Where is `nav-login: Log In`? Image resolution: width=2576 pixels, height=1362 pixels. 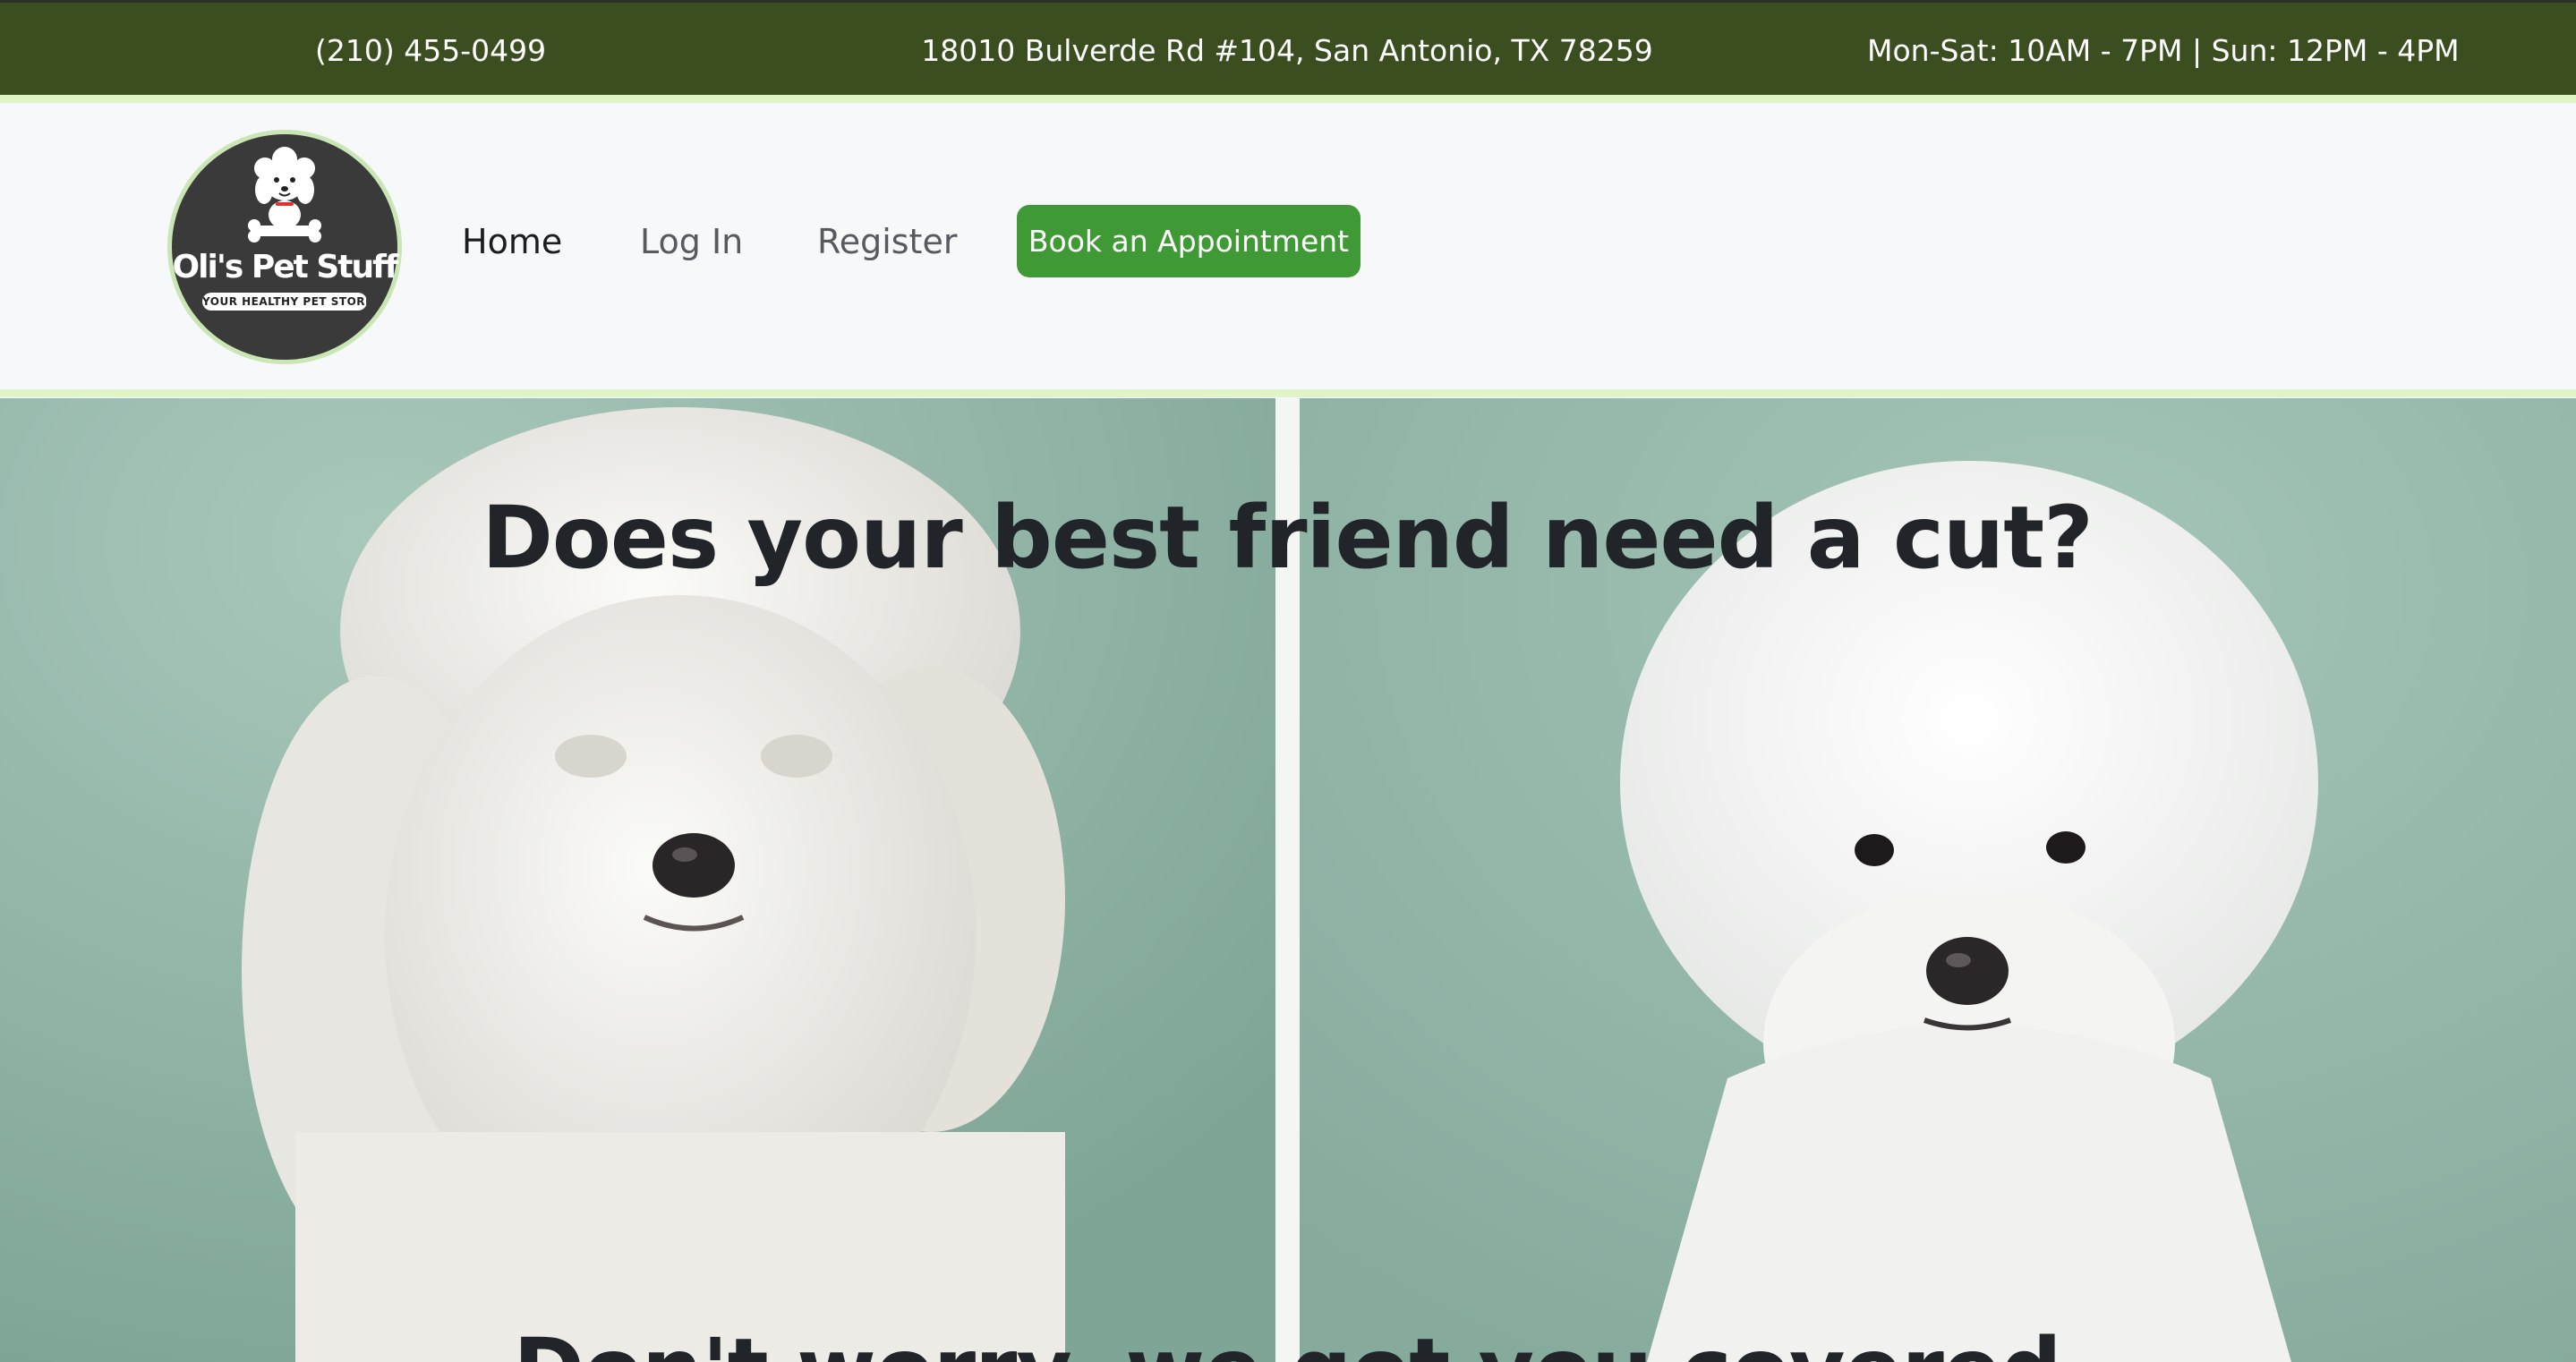 nav-login: Log In is located at coordinates (691, 241).